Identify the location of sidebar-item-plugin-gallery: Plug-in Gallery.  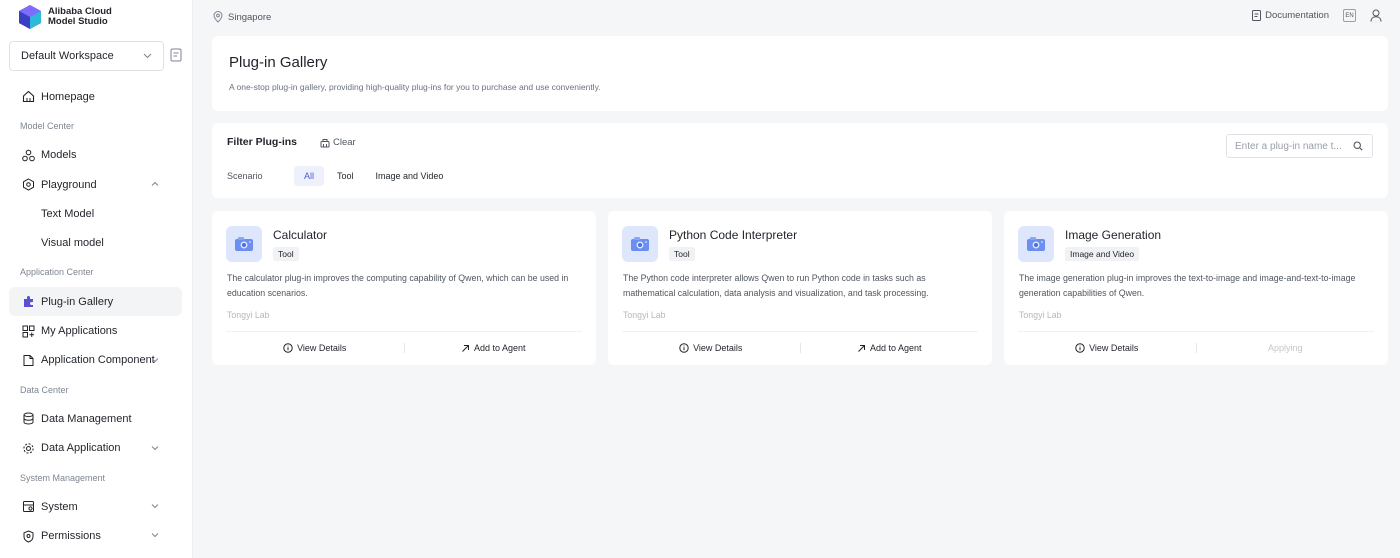
(95, 302).